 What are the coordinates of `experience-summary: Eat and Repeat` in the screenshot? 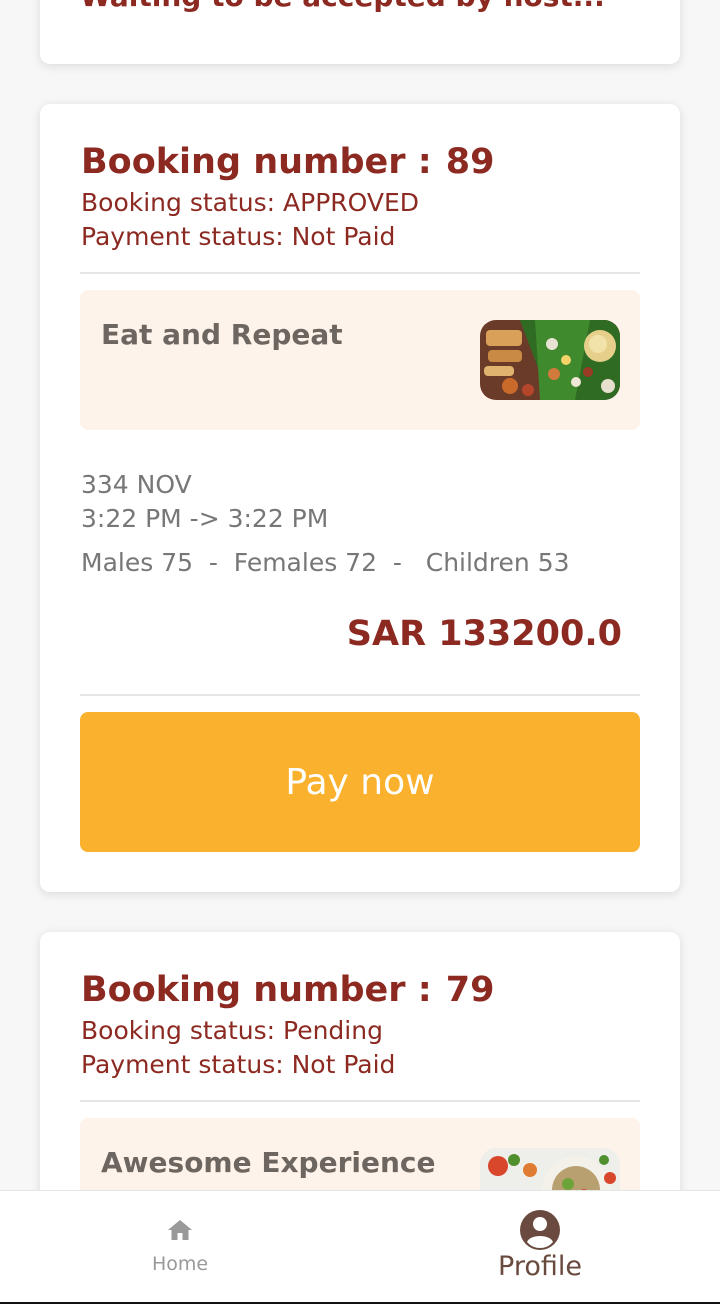 It's located at (360, 360).